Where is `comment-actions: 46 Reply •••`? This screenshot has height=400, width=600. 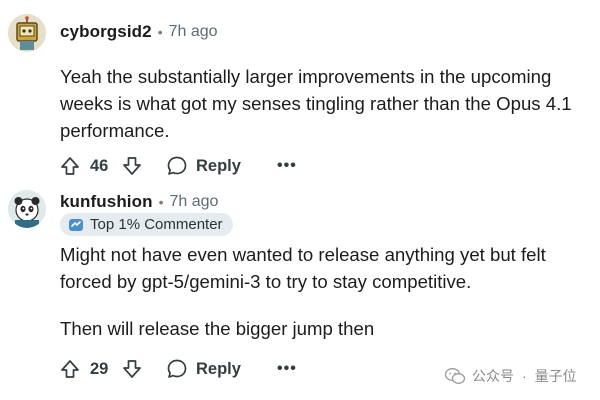 comment-actions: 46 Reply ••• is located at coordinates (177, 166).